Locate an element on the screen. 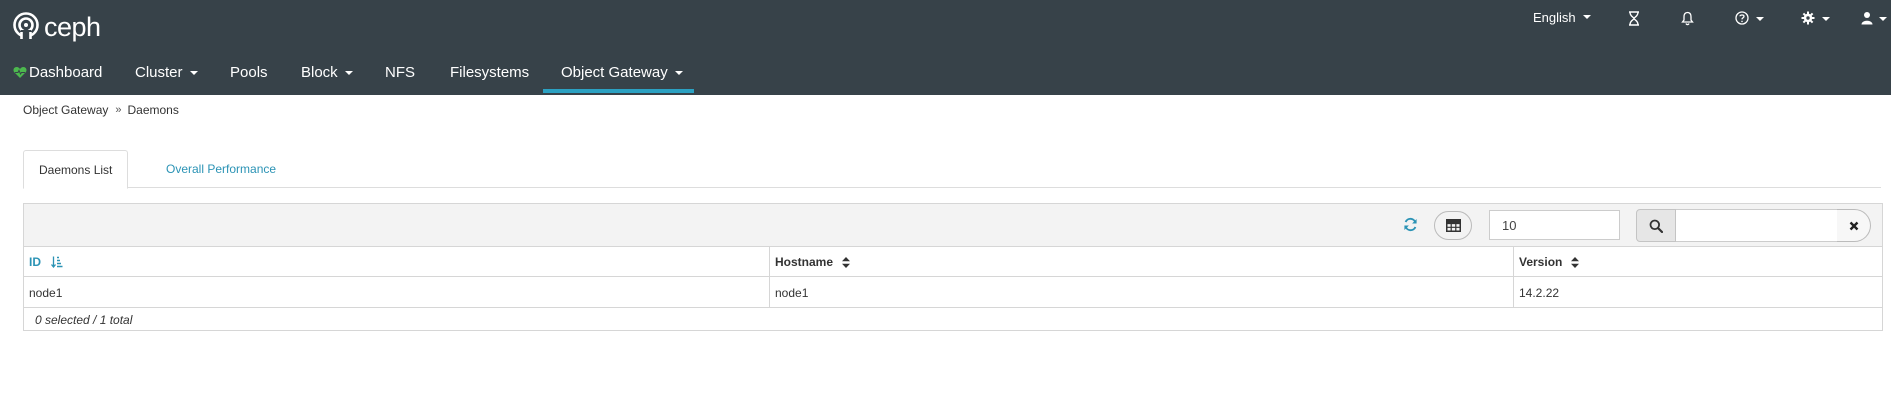 The image size is (1891, 417). column-toggle-button is located at coordinates (1453, 225).